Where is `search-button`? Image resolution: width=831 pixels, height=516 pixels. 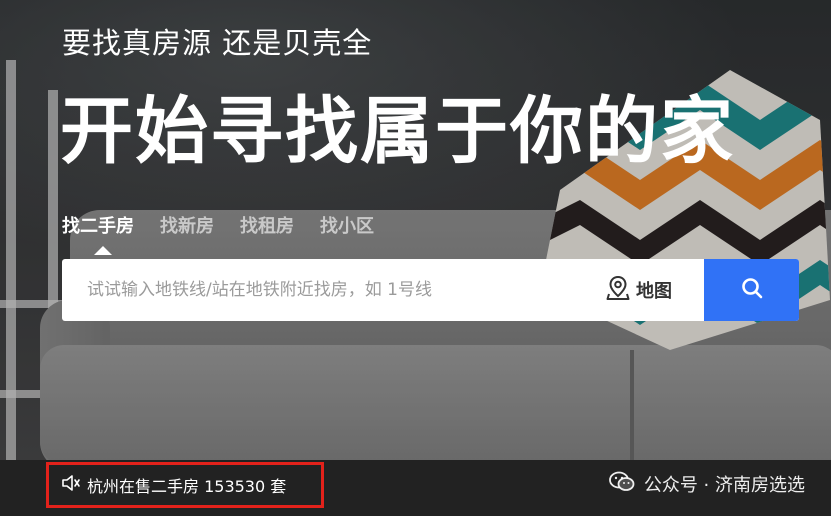 search-button is located at coordinates (751, 290).